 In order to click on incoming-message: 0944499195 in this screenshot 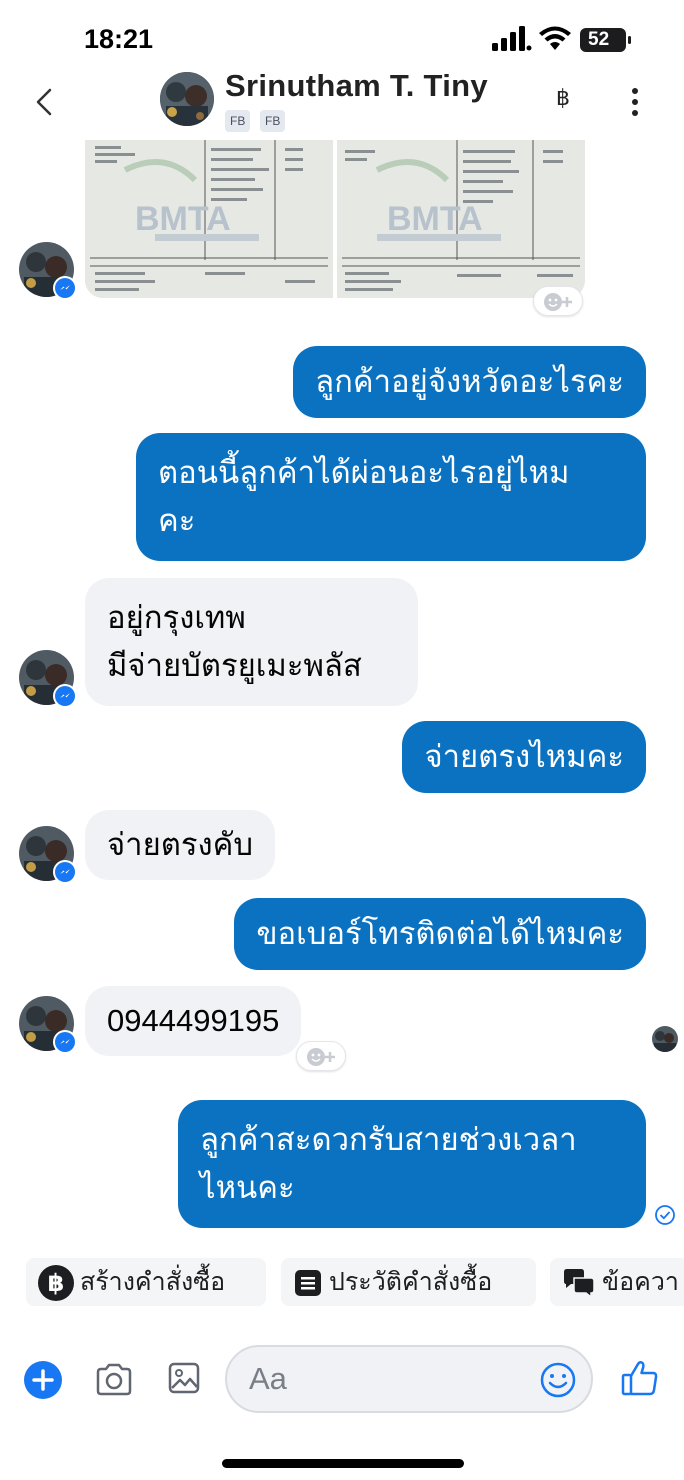, I will do `click(193, 1021)`.